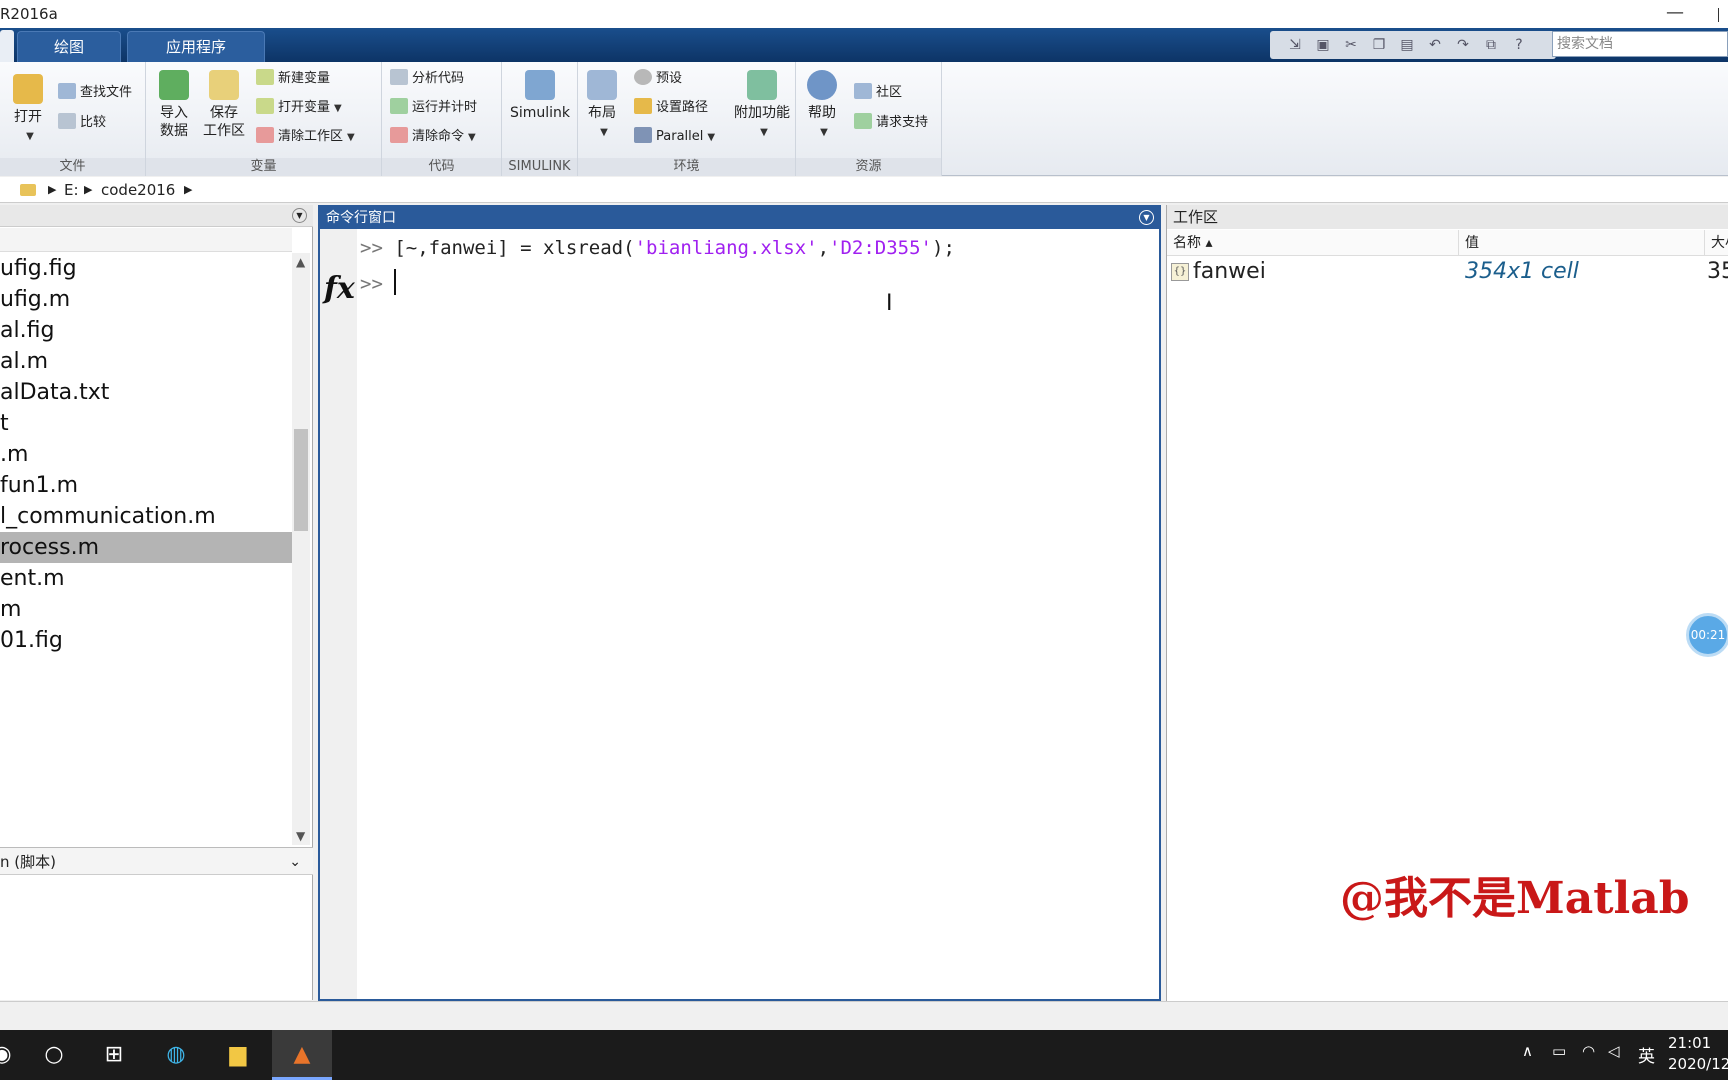  I want to click on file-item: al.m, so click(146, 361).